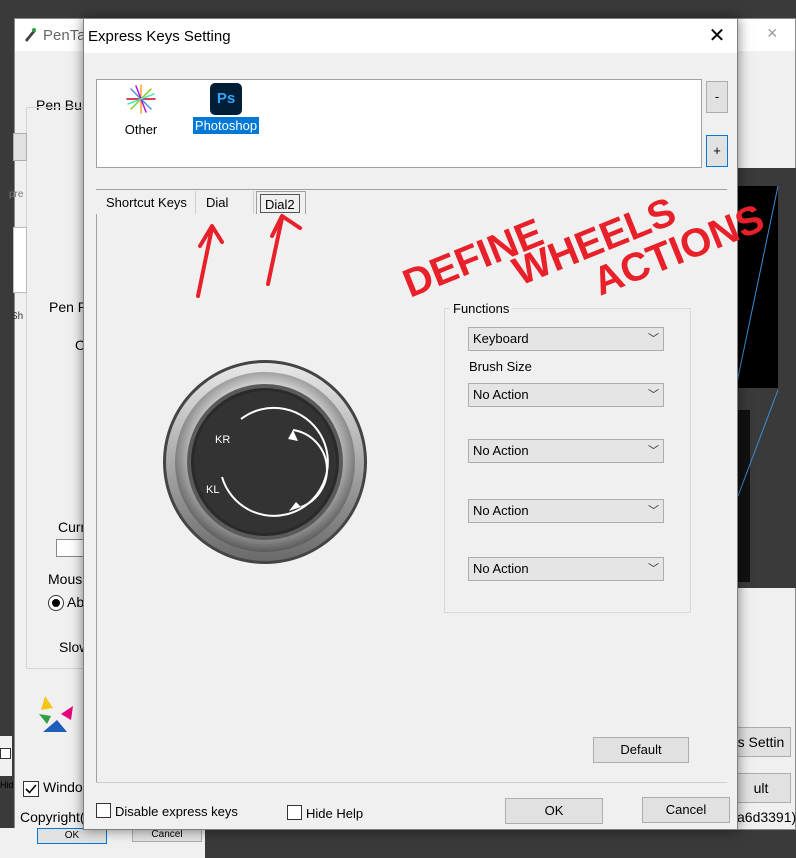  I want to click on cancel-button: Cancel, so click(686, 810).